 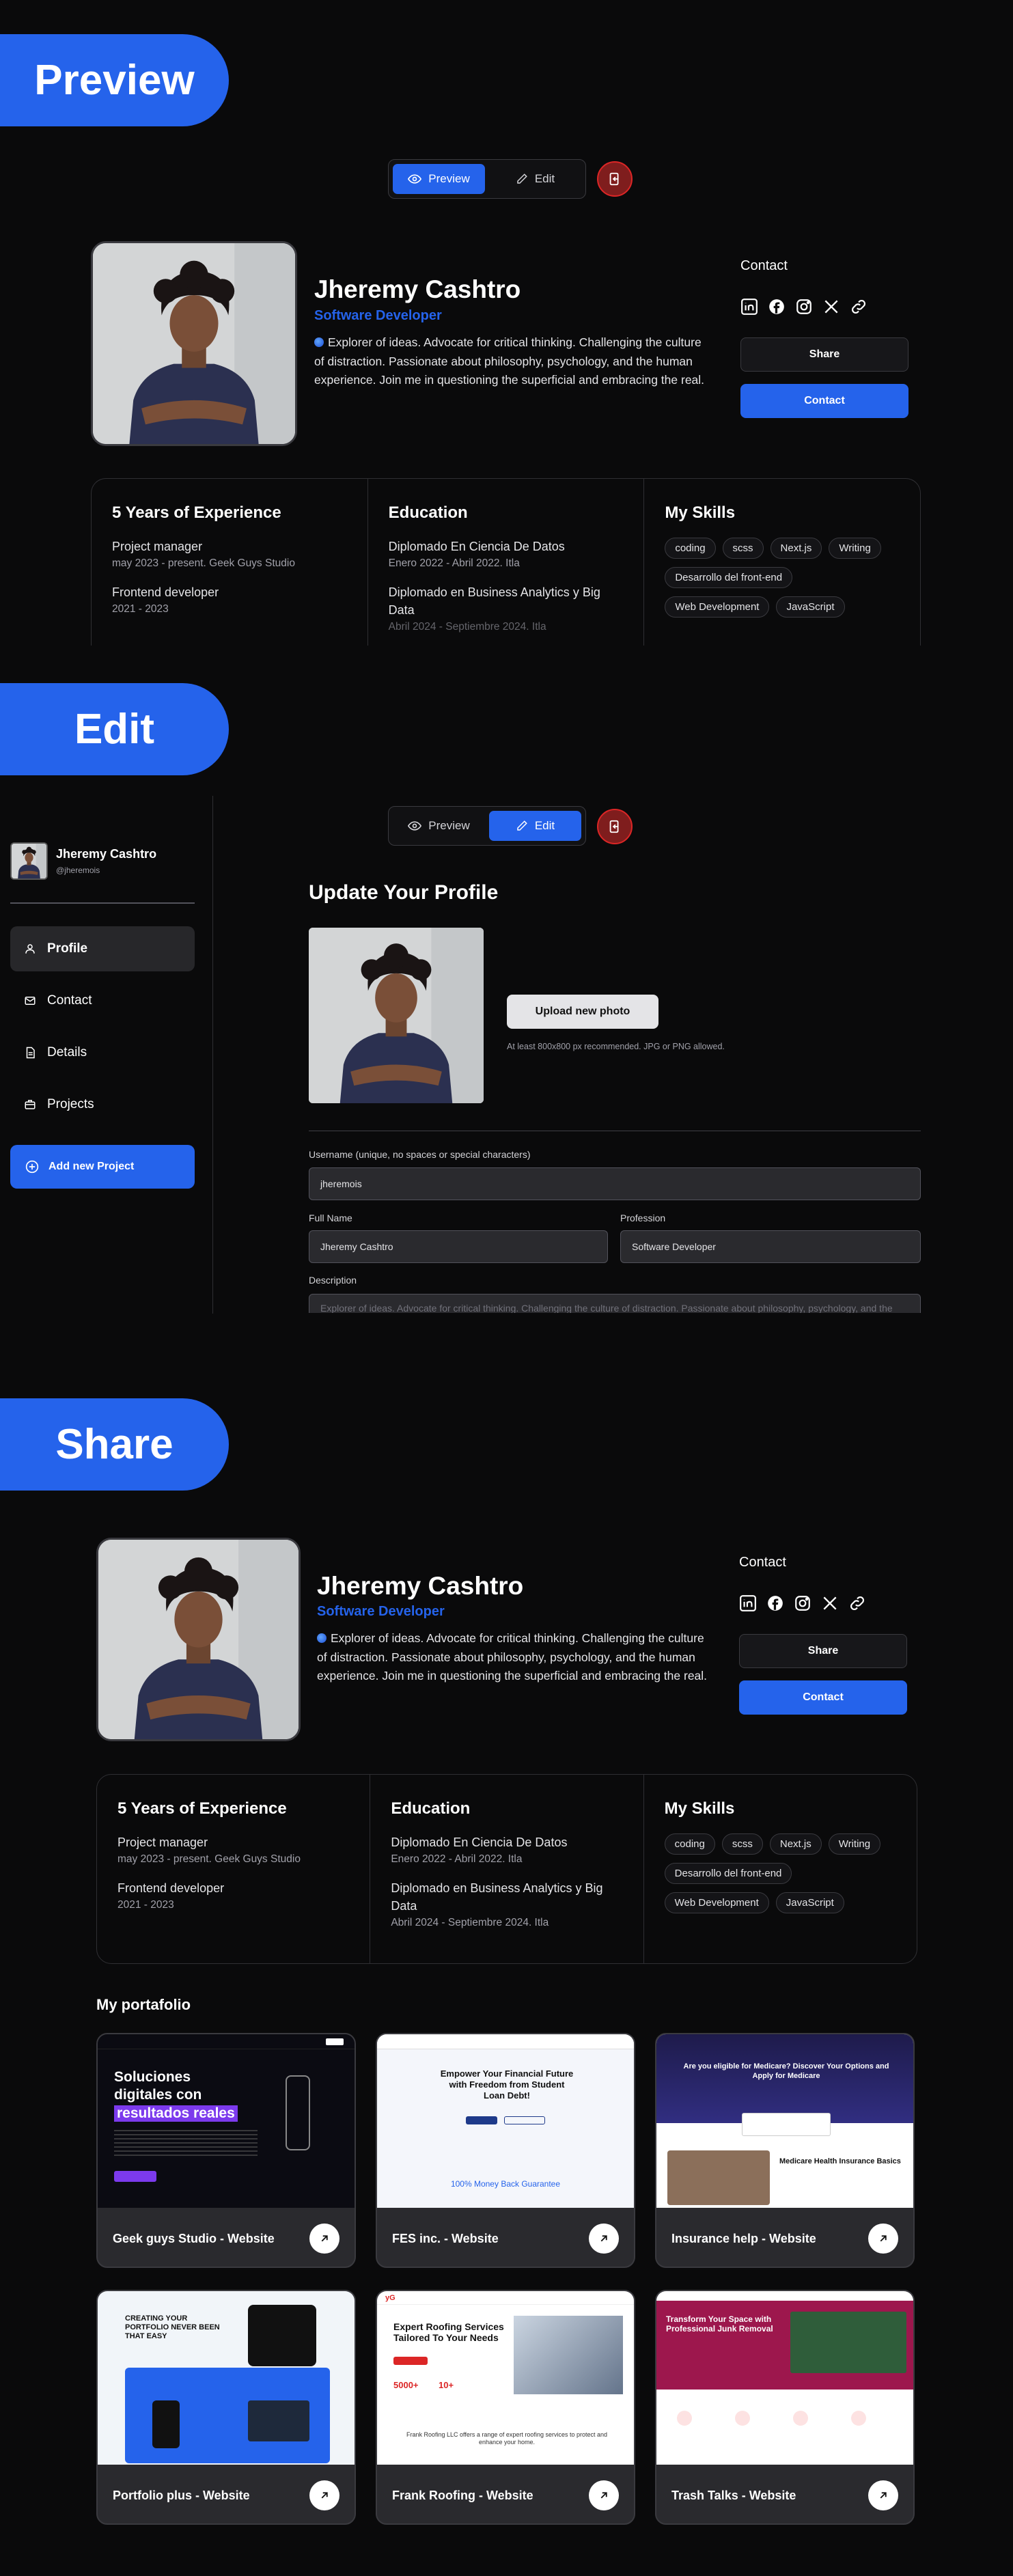 What do you see at coordinates (406, 2385) in the screenshot?
I see `project-stat: 5000+` at bounding box center [406, 2385].